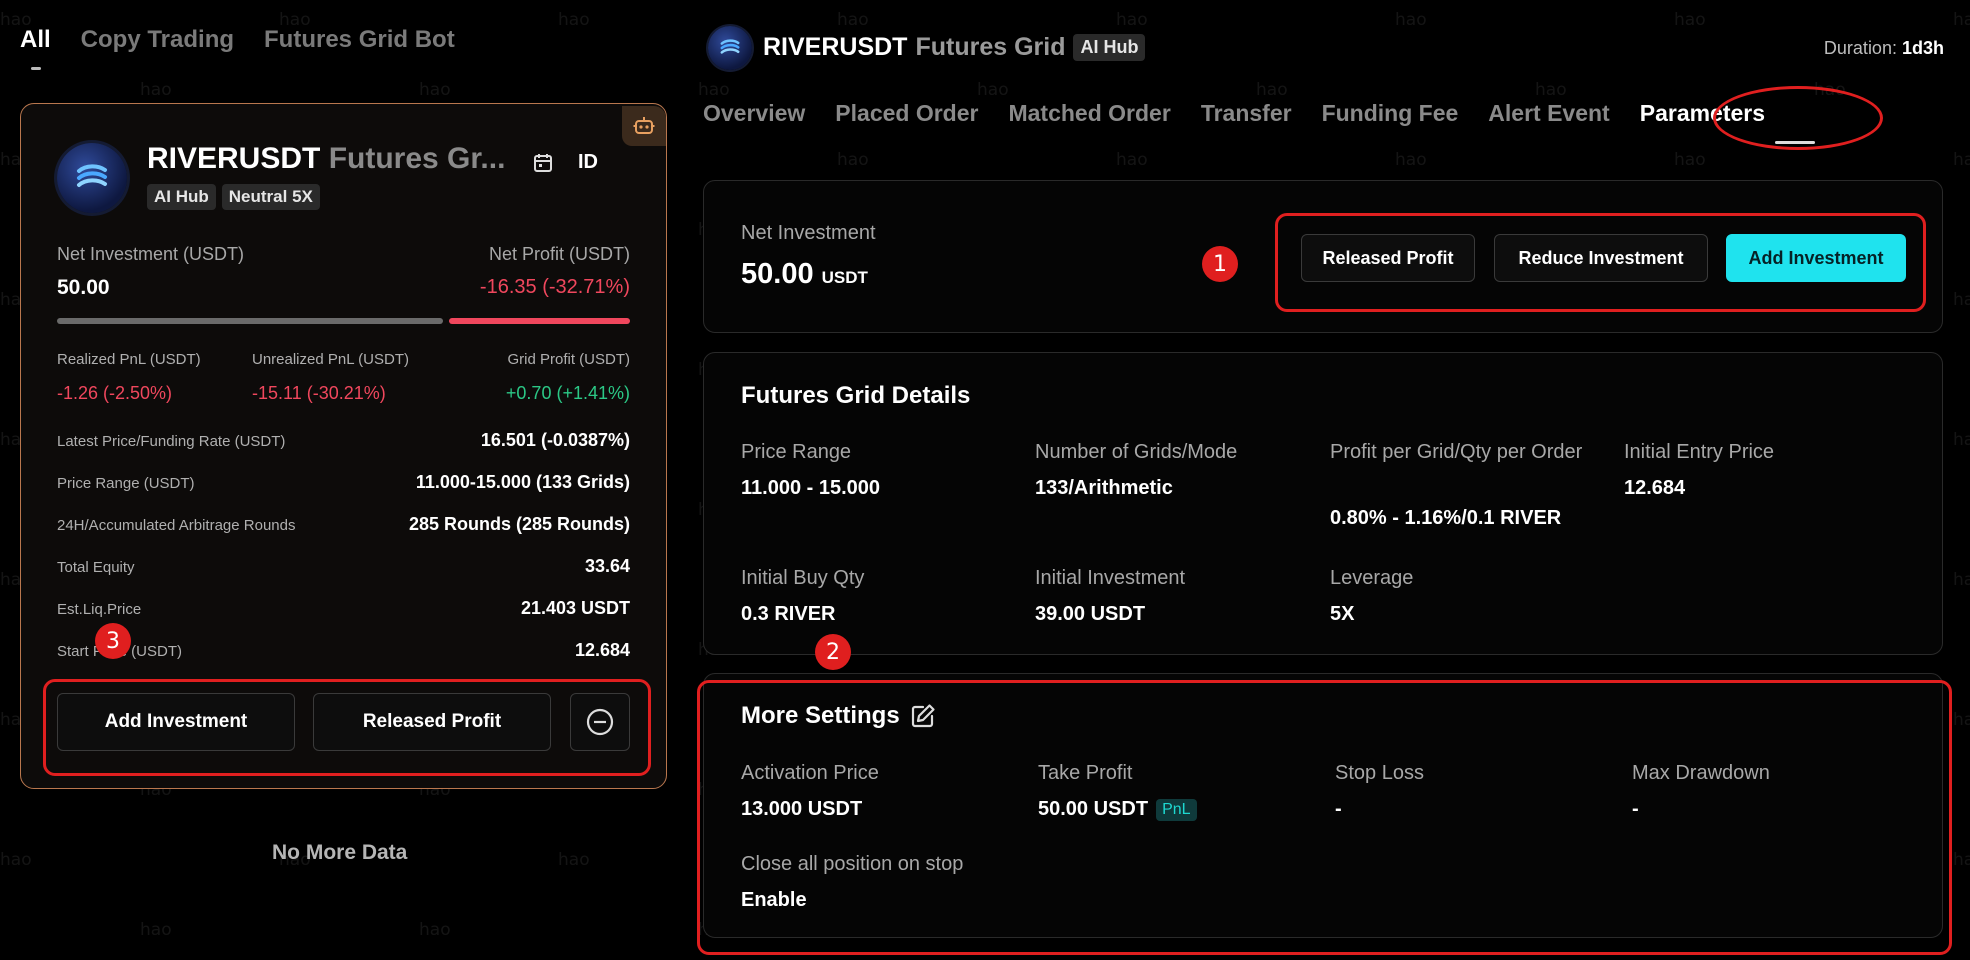 This screenshot has width=1970, height=960. I want to click on initial-investment-label: Initial Investment, so click(1110, 578).